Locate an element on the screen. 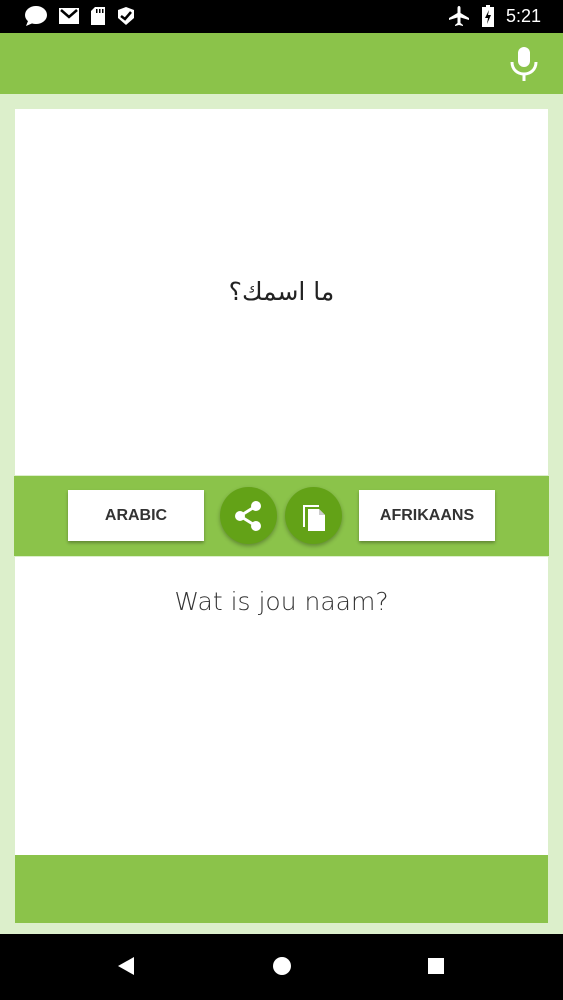 Image resolution: width=563 pixels, height=1000 pixels. source-text: ما اسمك؟ is located at coordinates (281, 291).